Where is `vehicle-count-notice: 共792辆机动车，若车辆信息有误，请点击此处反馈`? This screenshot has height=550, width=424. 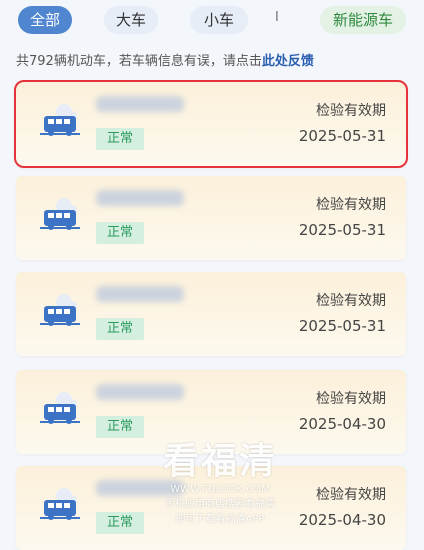 vehicle-count-notice: 共792辆机动车，若车辆信息有误，请点击此处反馈 is located at coordinates (165, 59).